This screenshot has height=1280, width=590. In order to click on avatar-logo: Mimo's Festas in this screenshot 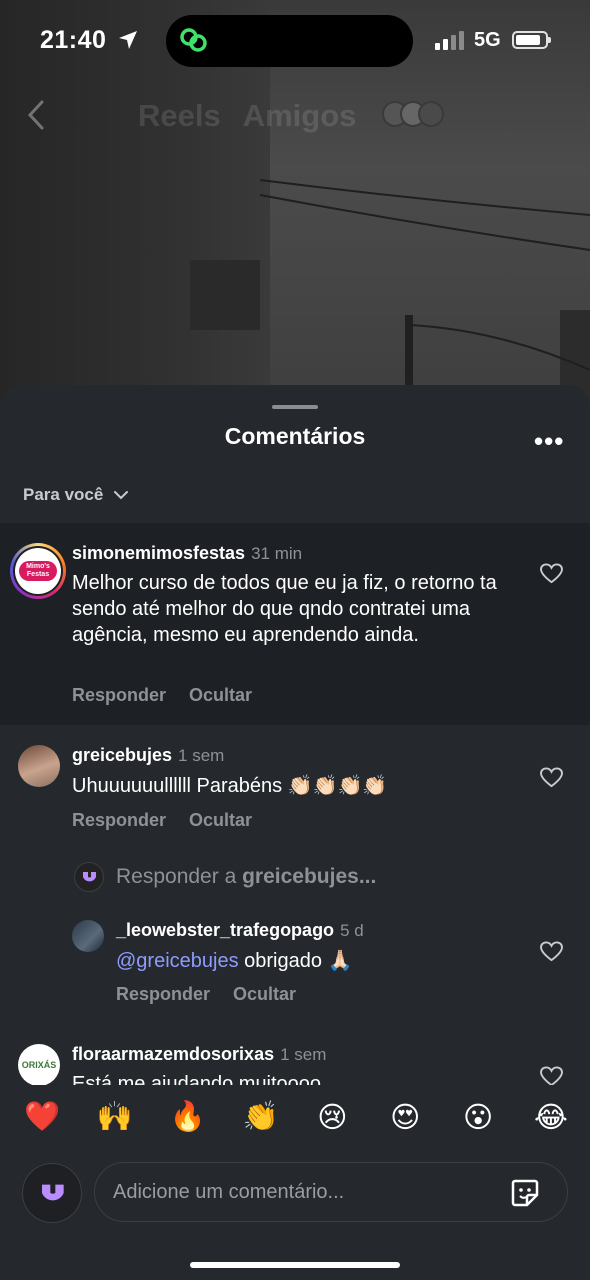, I will do `click(38, 571)`.